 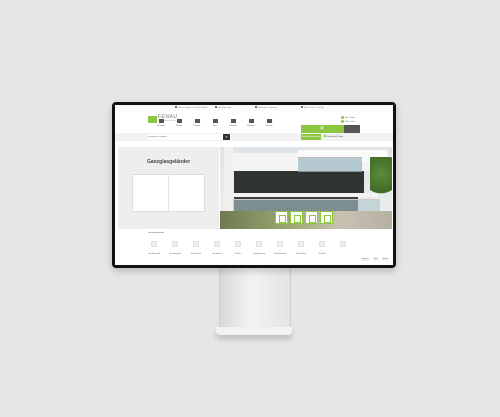 What do you see at coordinates (215, 126) in the screenshot?
I see `nav-item-glas: Glas` at bounding box center [215, 126].